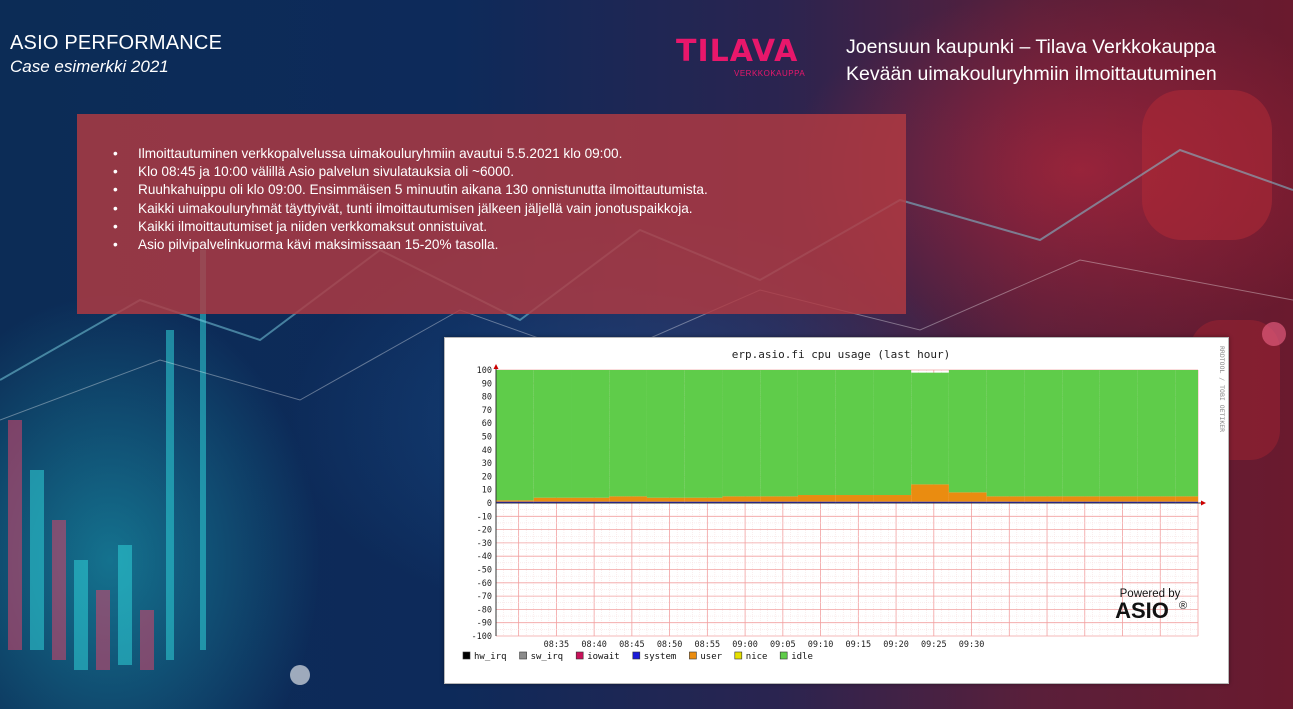 This screenshot has width=1293, height=709. What do you see at coordinates (770, 73) in the screenshot?
I see `logo-subtext: VERKKOKAUPPA` at bounding box center [770, 73].